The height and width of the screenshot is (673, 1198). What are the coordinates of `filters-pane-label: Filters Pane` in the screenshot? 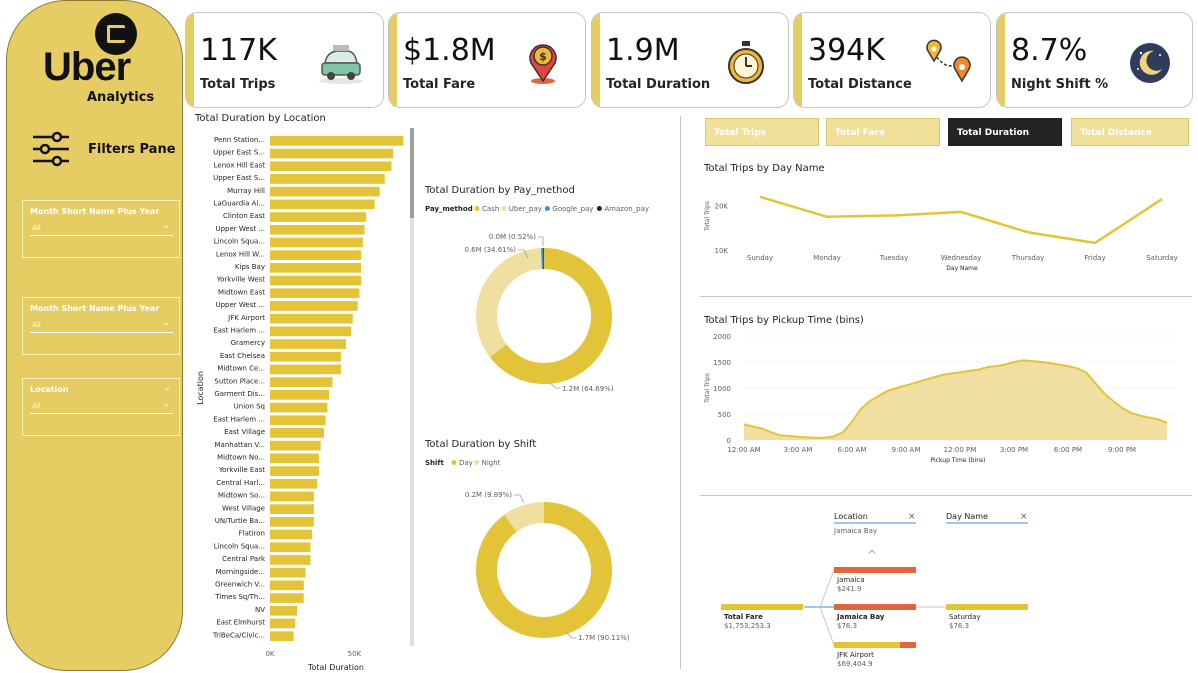 It's located at (132, 149).